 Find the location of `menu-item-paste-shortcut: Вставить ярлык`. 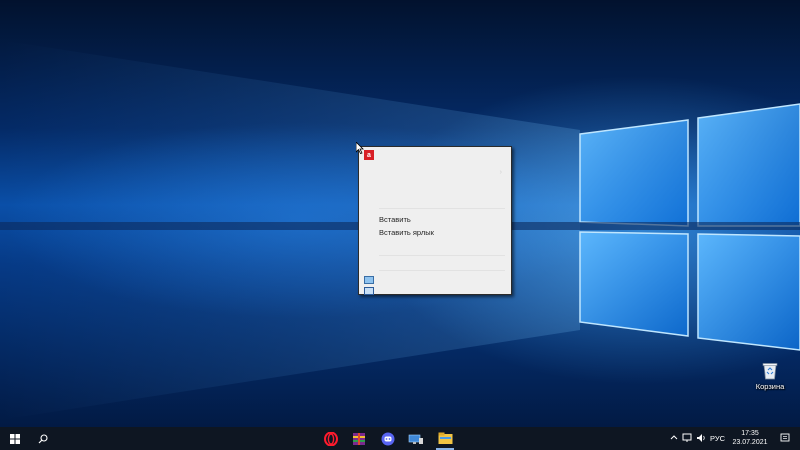

menu-item-paste-shortcut: Вставить ярлык is located at coordinates (435, 232).